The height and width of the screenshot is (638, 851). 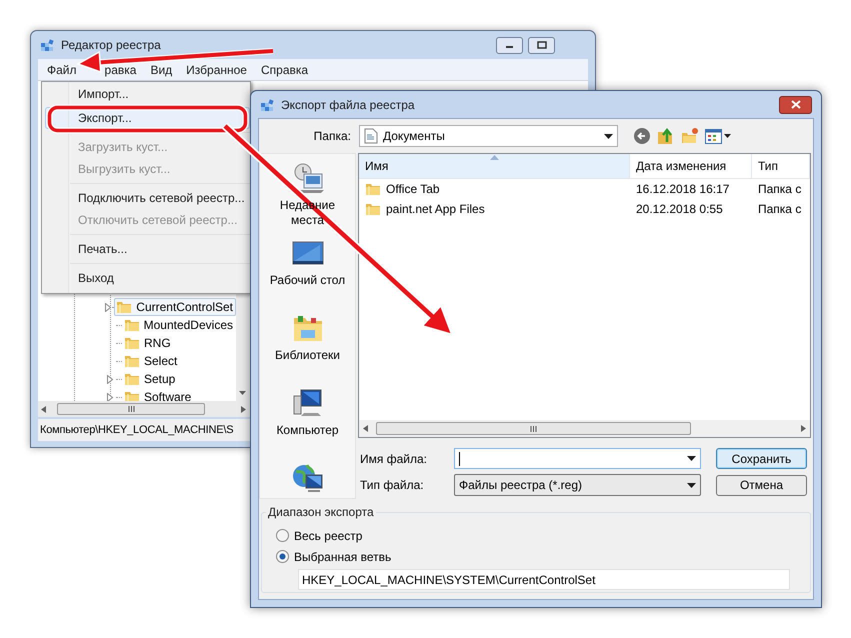 What do you see at coordinates (331, 136) in the screenshot?
I see `folder-label: Папка:` at bounding box center [331, 136].